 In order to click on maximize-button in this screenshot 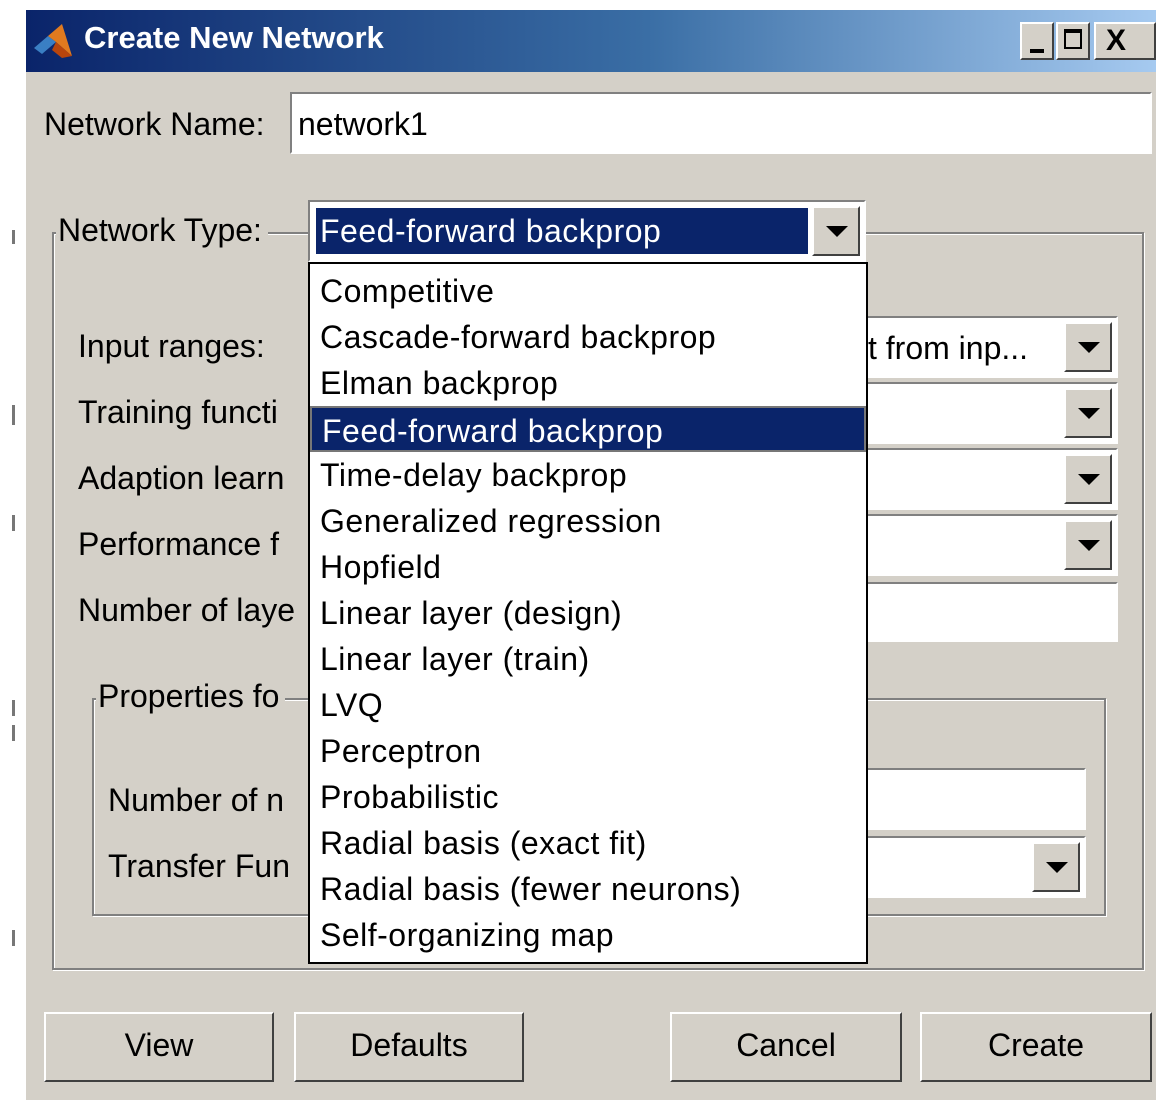, I will do `click(1073, 41)`.